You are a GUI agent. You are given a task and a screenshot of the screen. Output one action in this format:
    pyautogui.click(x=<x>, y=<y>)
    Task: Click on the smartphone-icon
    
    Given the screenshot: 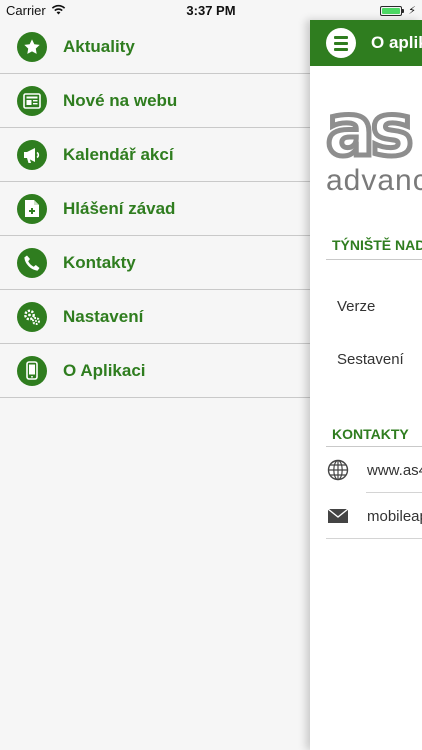 What is the action you would take?
    pyautogui.click(x=32, y=370)
    